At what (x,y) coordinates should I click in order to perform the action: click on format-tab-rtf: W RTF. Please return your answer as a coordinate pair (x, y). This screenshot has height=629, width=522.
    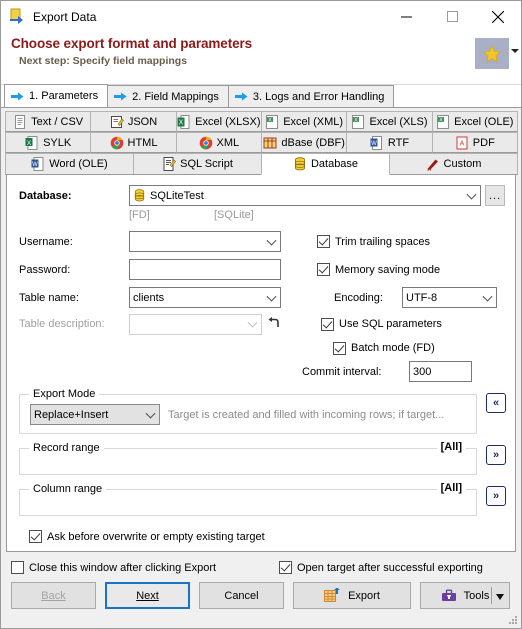
    Looking at the image, I should click on (389, 142).